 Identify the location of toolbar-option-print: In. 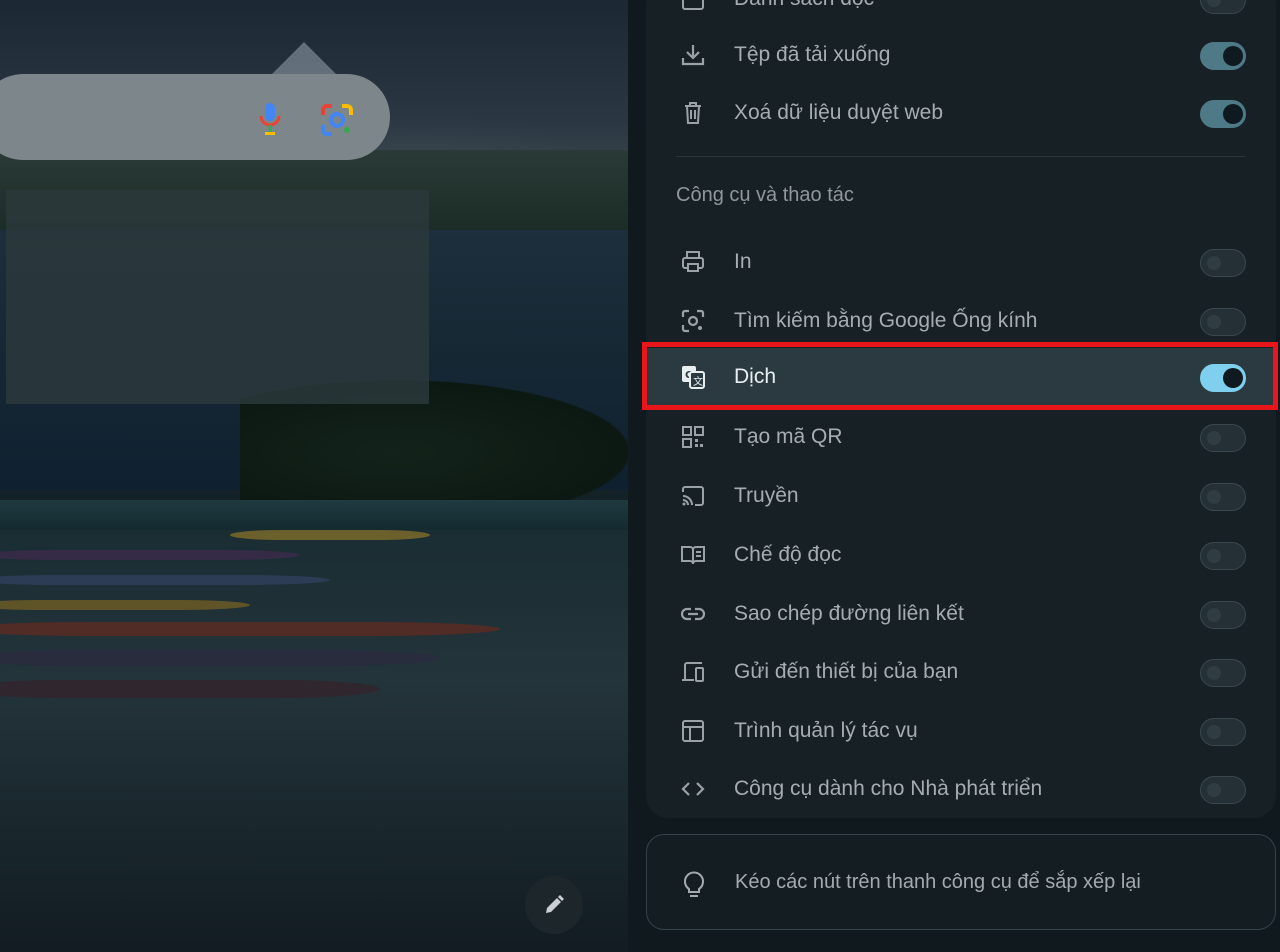
(961, 262).